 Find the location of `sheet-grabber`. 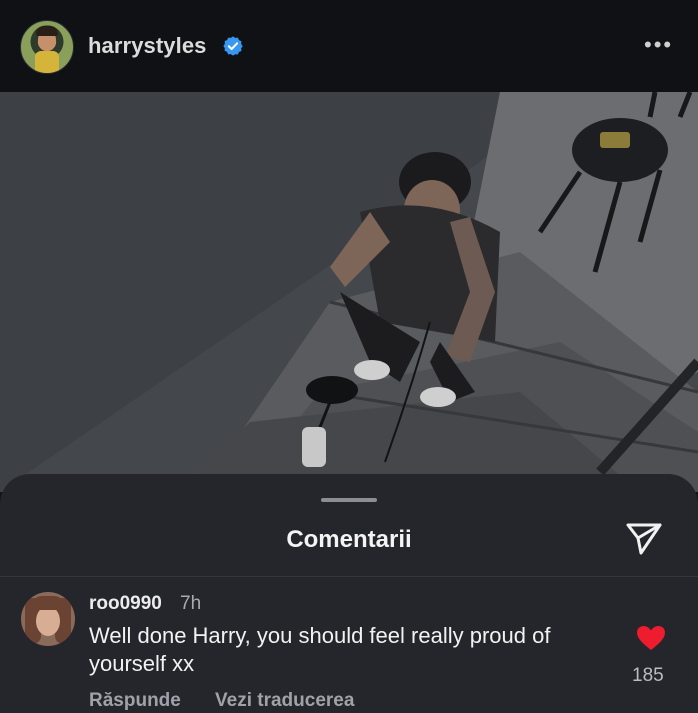

sheet-grabber is located at coordinates (349, 500).